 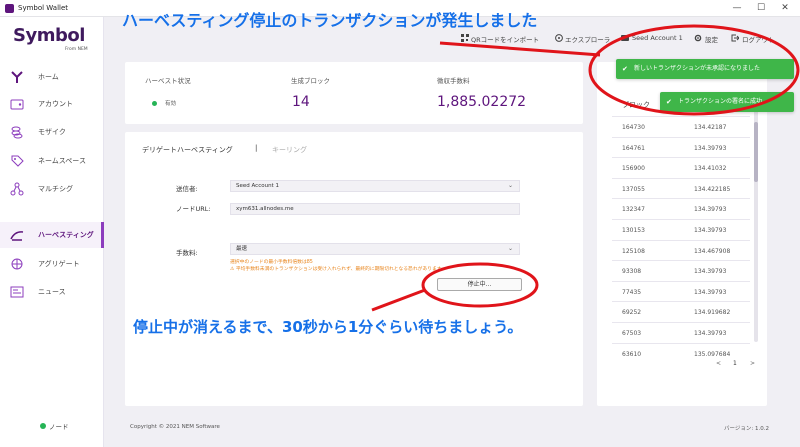 What do you see at coordinates (681, 332) in the screenshot?
I see `table-row: 67503 134.39793` at bounding box center [681, 332].